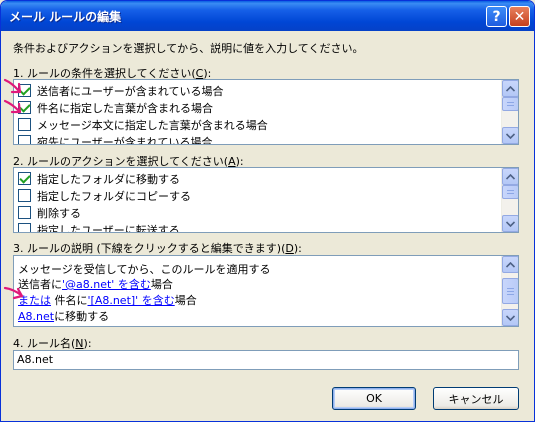 The height and width of the screenshot is (422, 535). Describe the element at coordinates (152, 125) in the screenshot. I see `condition-label: メッセージ本文に指定した言葉が含まれる場合` at that location.